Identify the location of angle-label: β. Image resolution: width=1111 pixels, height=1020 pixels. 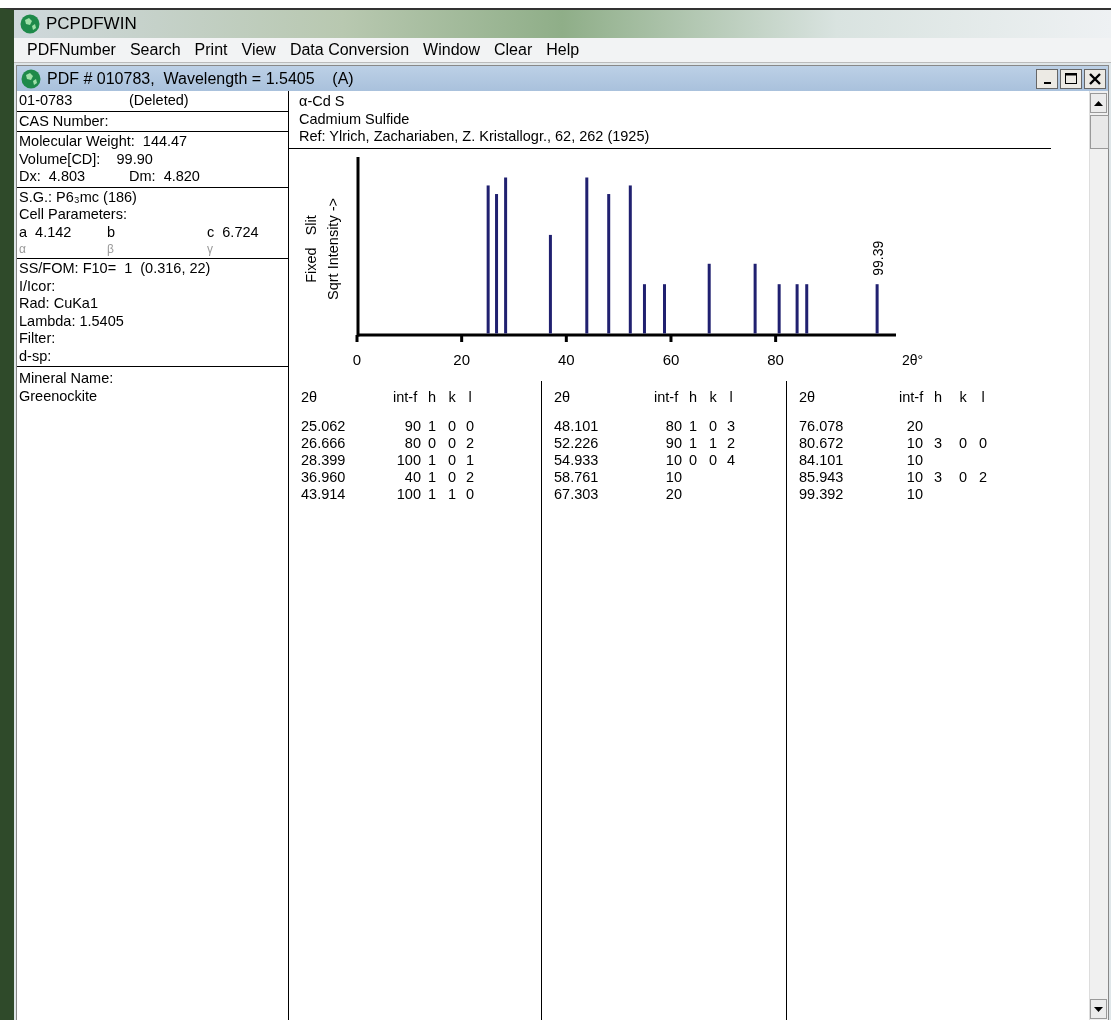
(111, 249).